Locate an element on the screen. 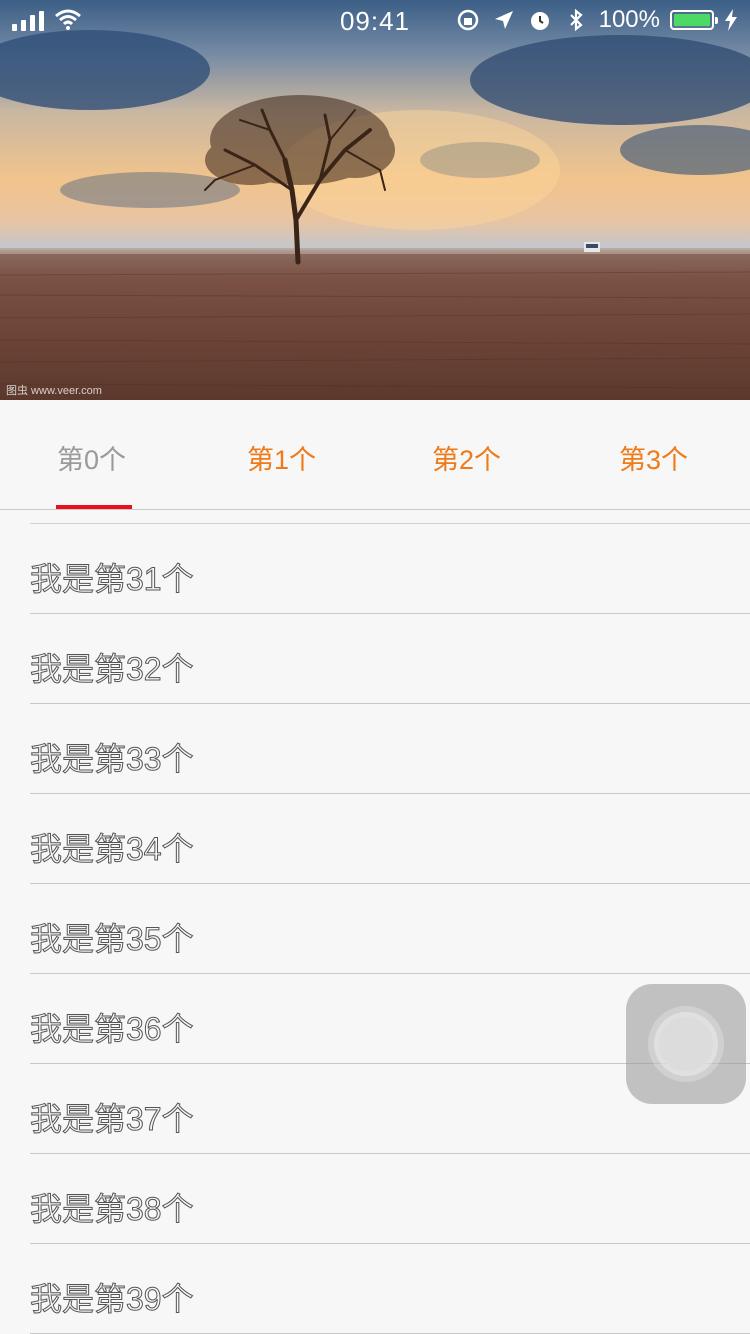  rotation-lock-icon is located at coordinates (467, 20).